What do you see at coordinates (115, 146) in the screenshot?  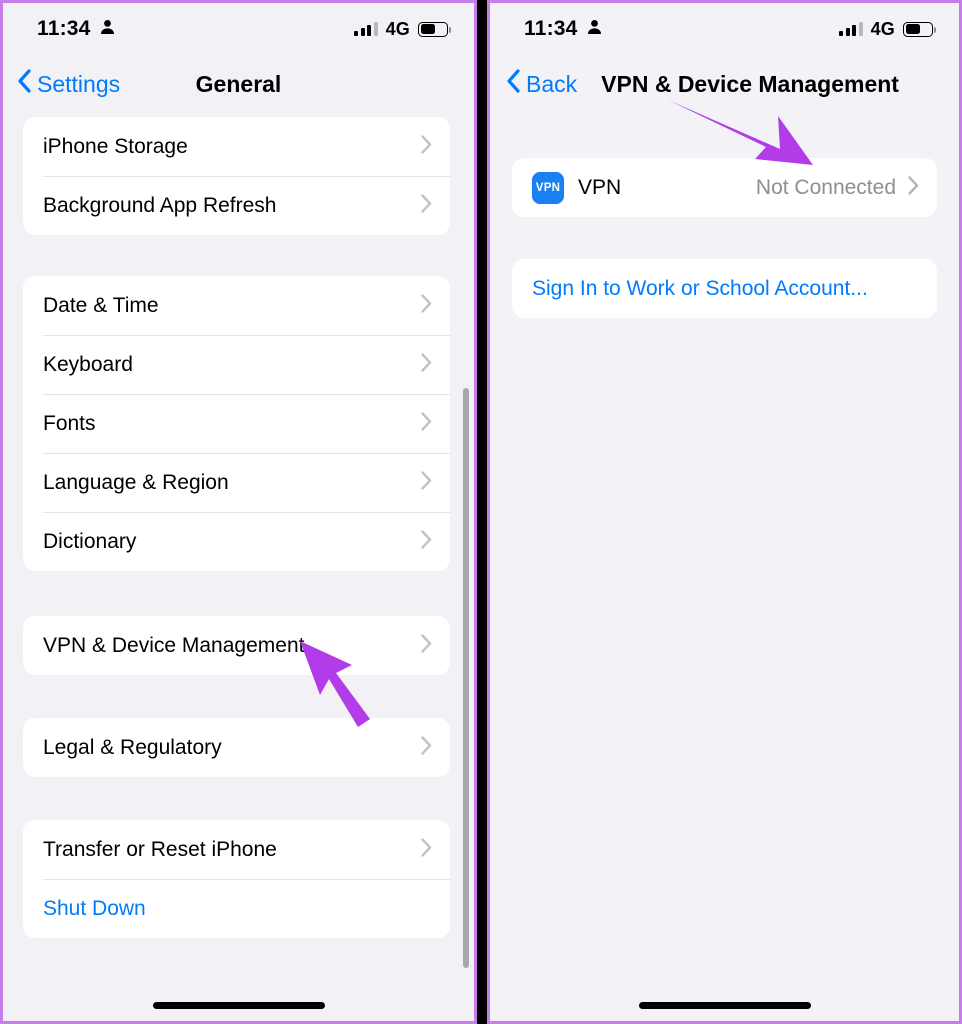 I see `list-item-label: iPhone Storage` at bounding box center [115, 146].